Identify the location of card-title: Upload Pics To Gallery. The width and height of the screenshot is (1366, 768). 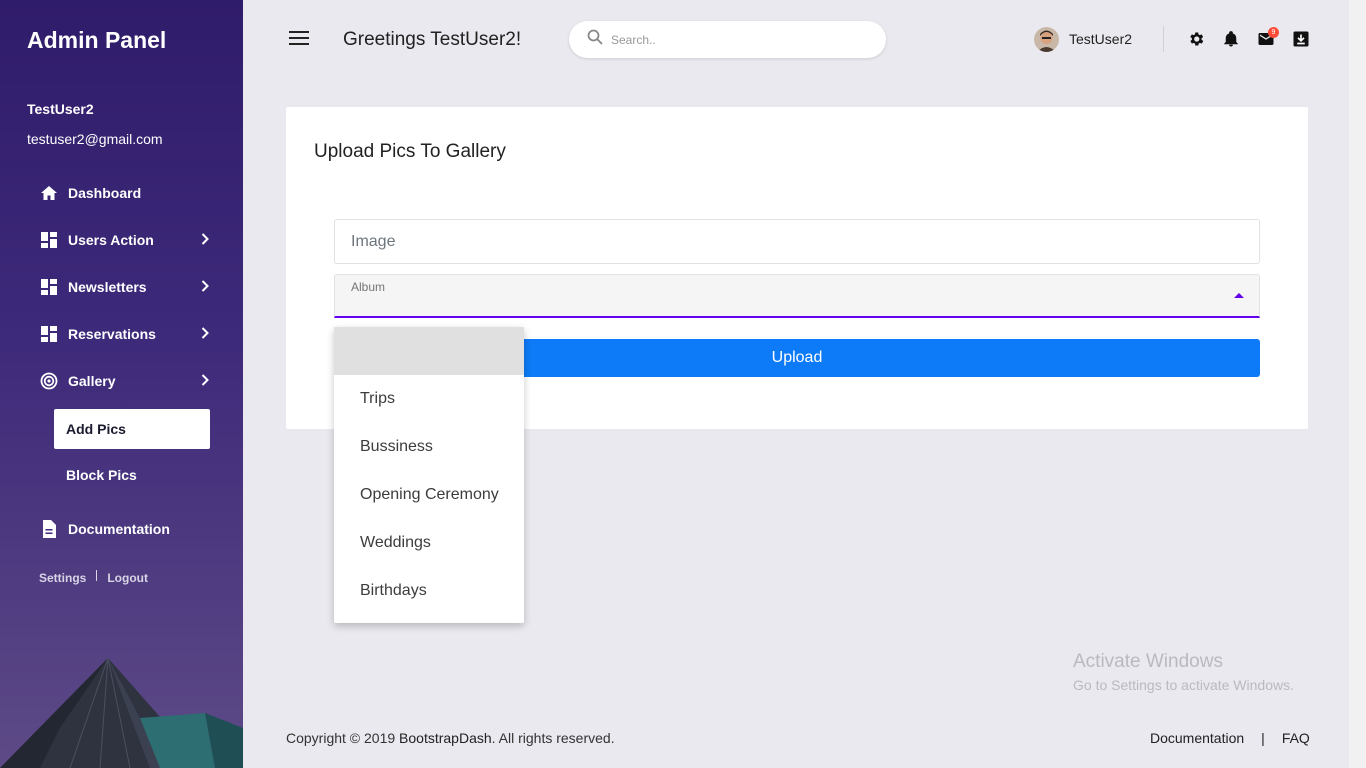
(410, 151).